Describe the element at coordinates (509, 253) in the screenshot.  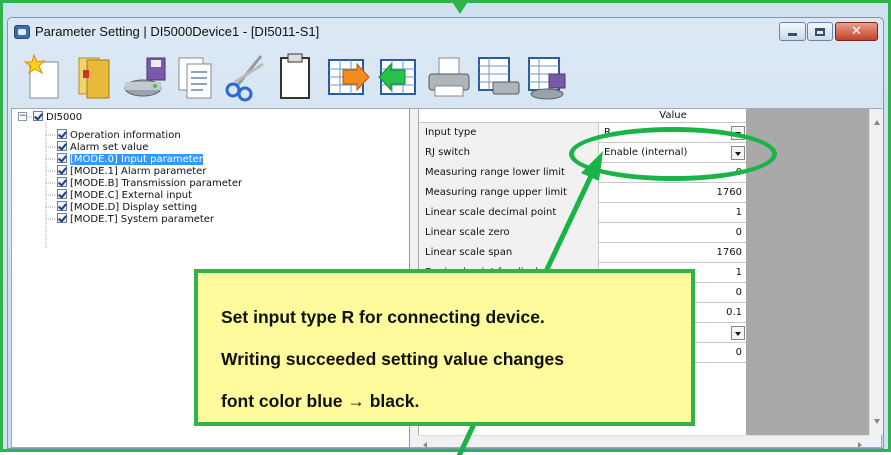
I see `param-name: Linear scale span` at that location.